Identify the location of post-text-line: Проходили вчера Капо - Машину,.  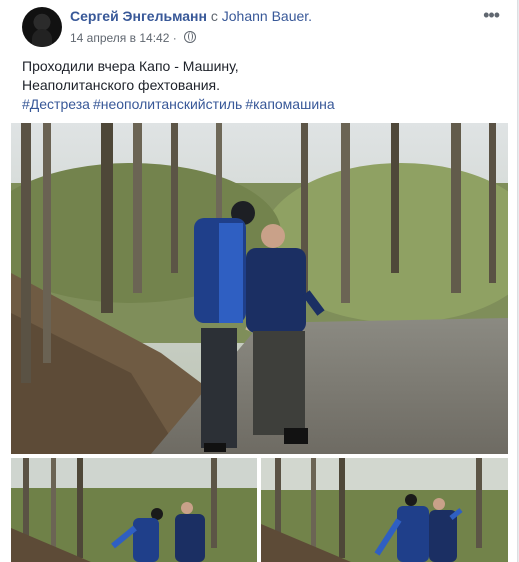
(130, 66).